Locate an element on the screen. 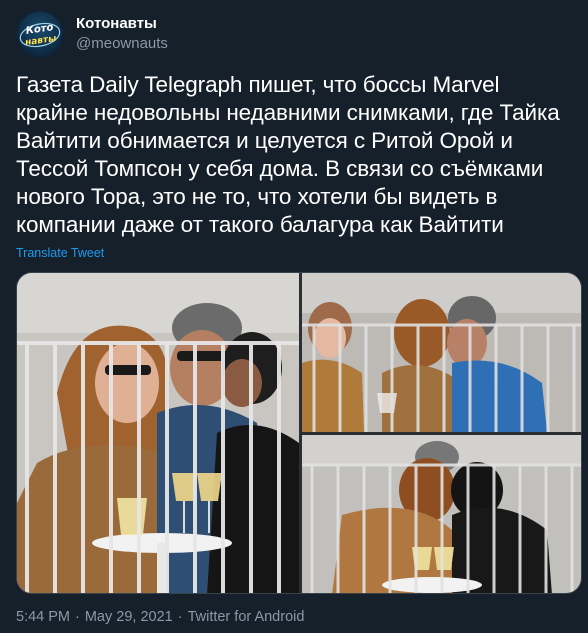 The image size is (588, 633). photo-top-right-image is located at coordinates (441, 352).